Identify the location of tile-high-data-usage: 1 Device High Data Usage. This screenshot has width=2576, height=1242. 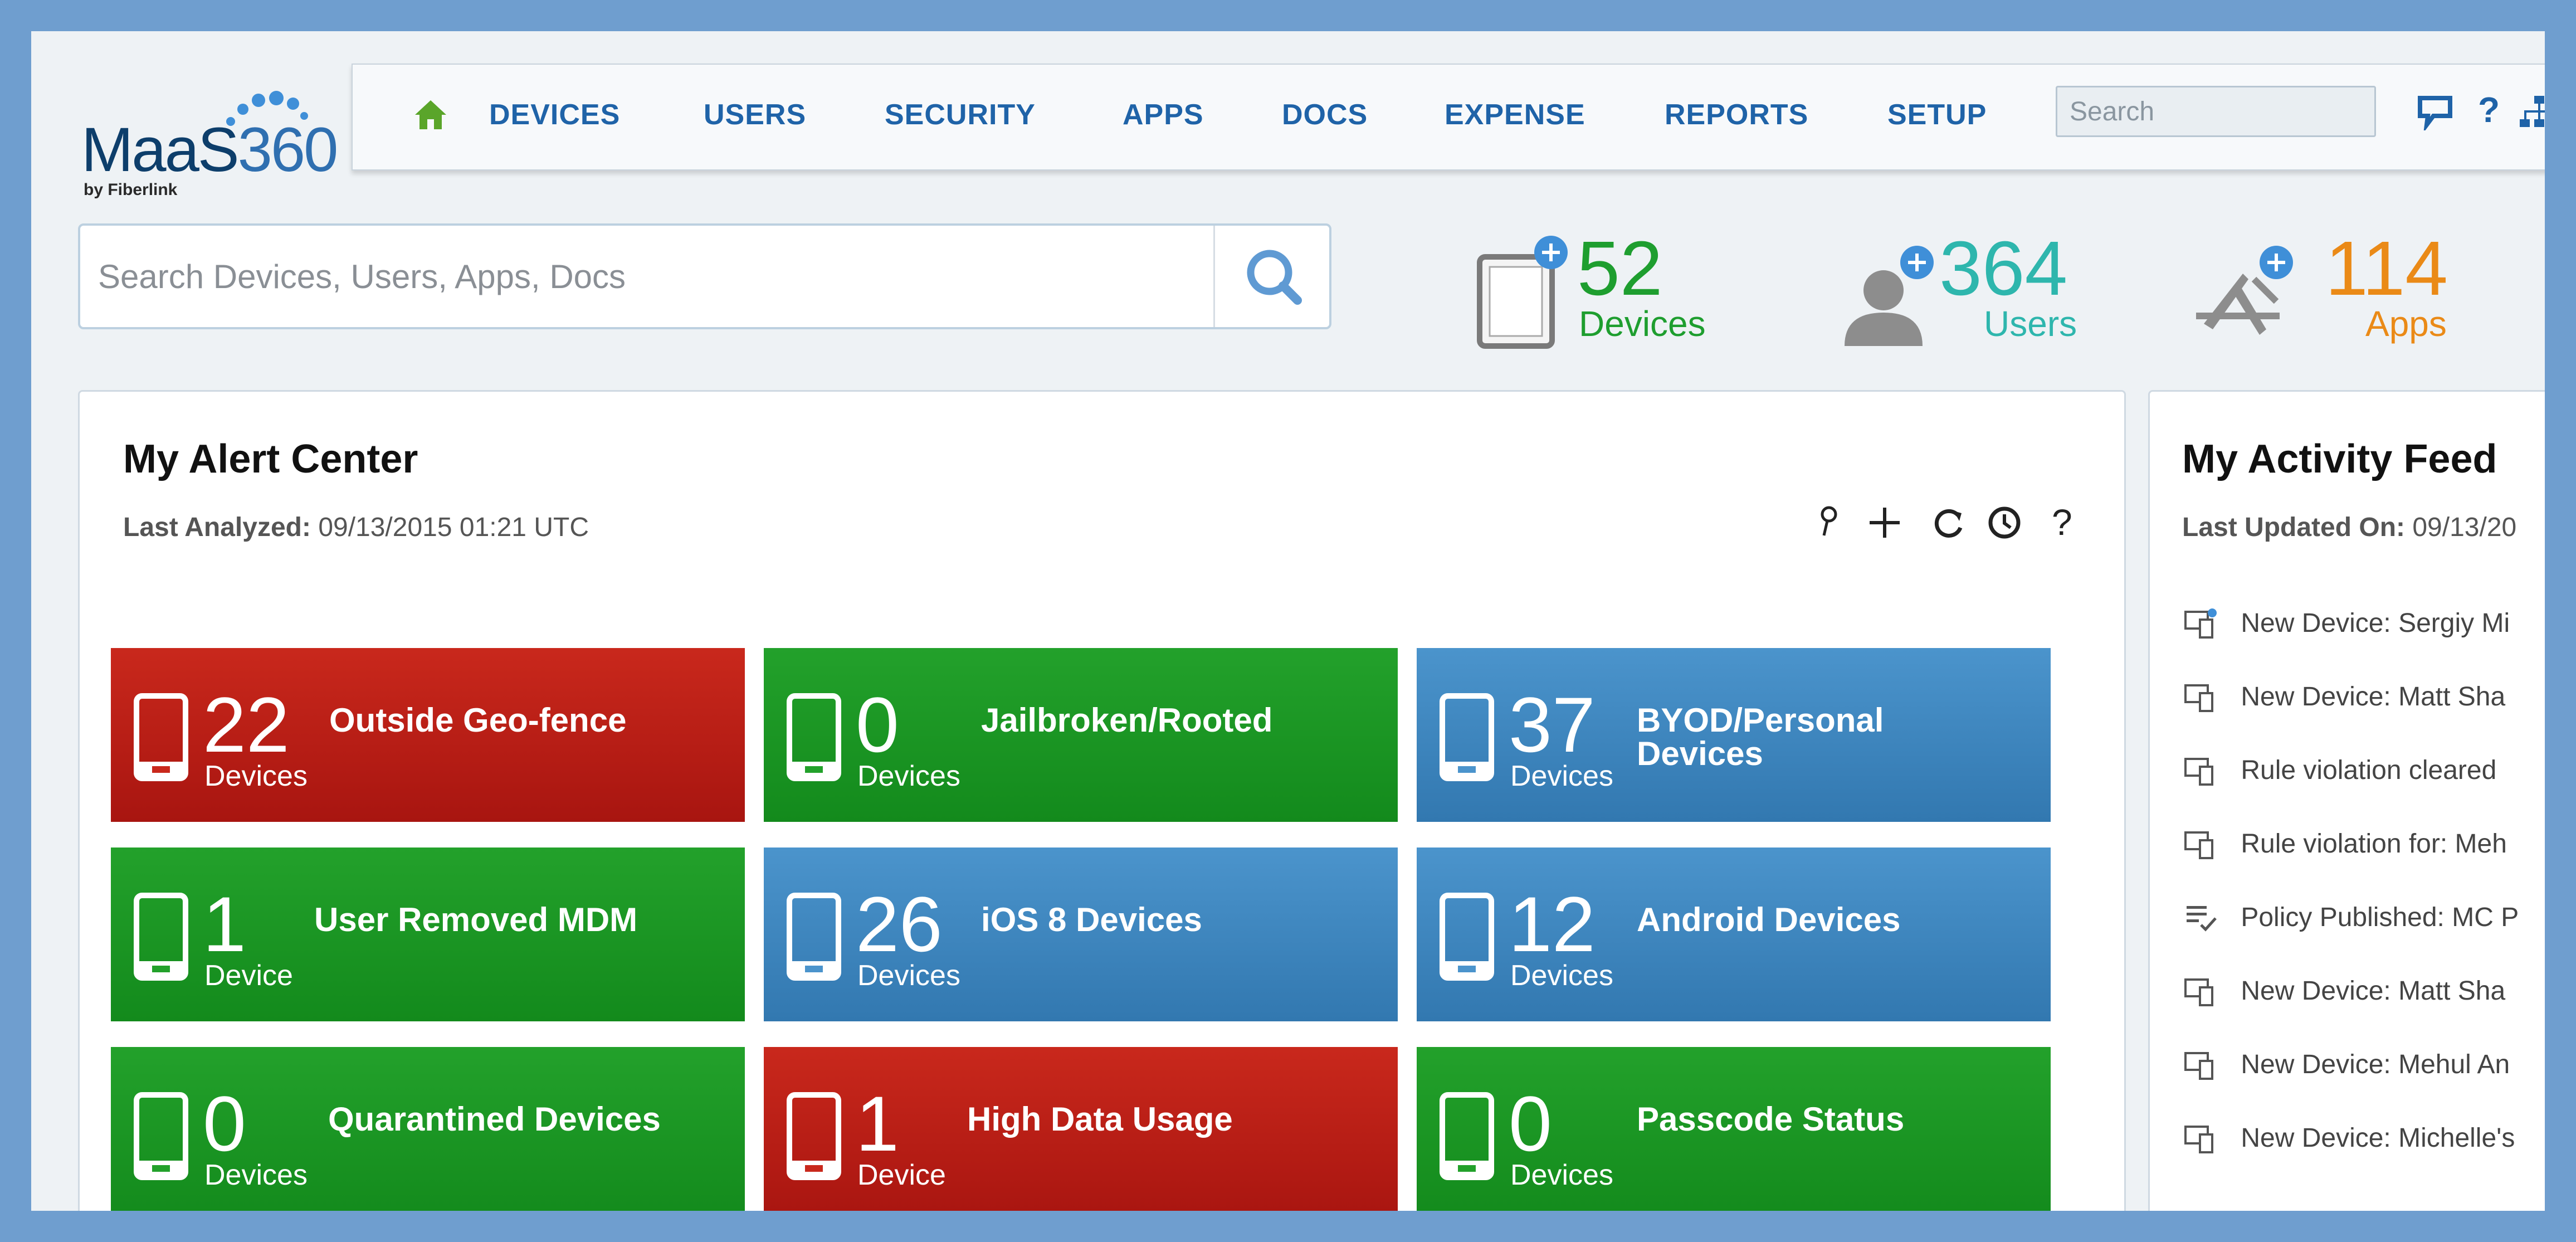
(1081, 1129).